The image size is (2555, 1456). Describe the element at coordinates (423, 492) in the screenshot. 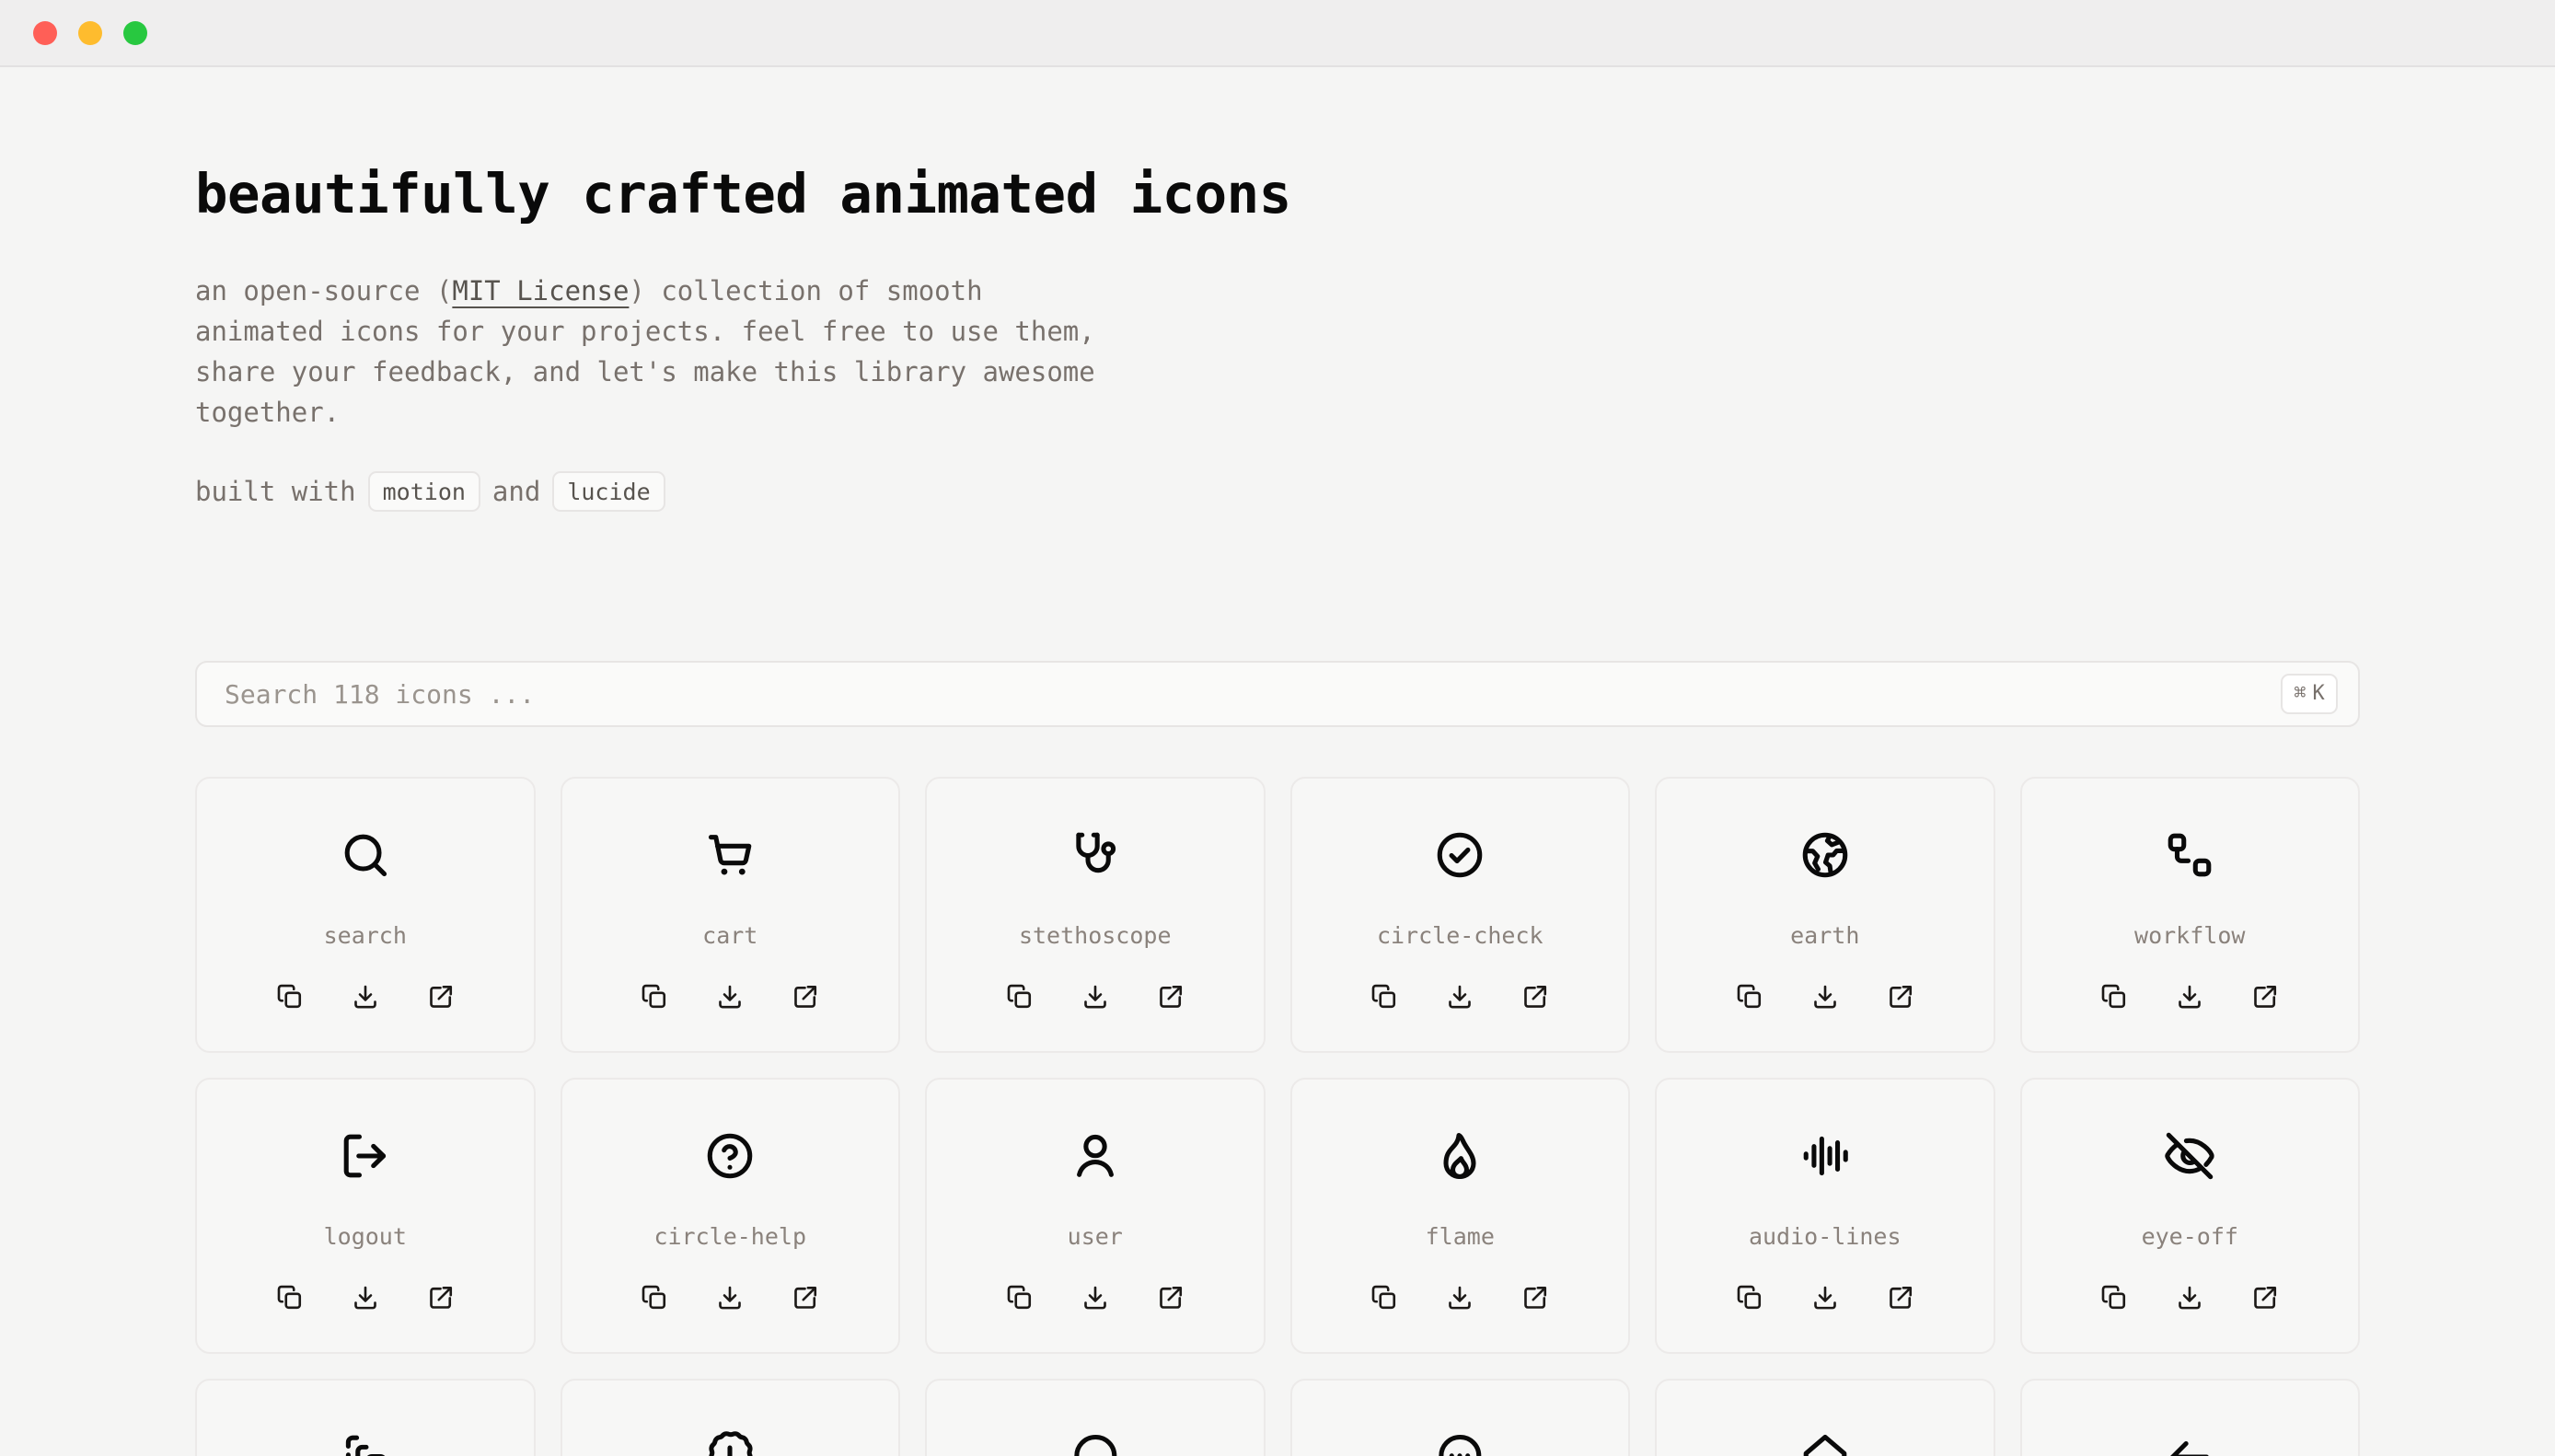

I see `motion-pill: motion` at that location.